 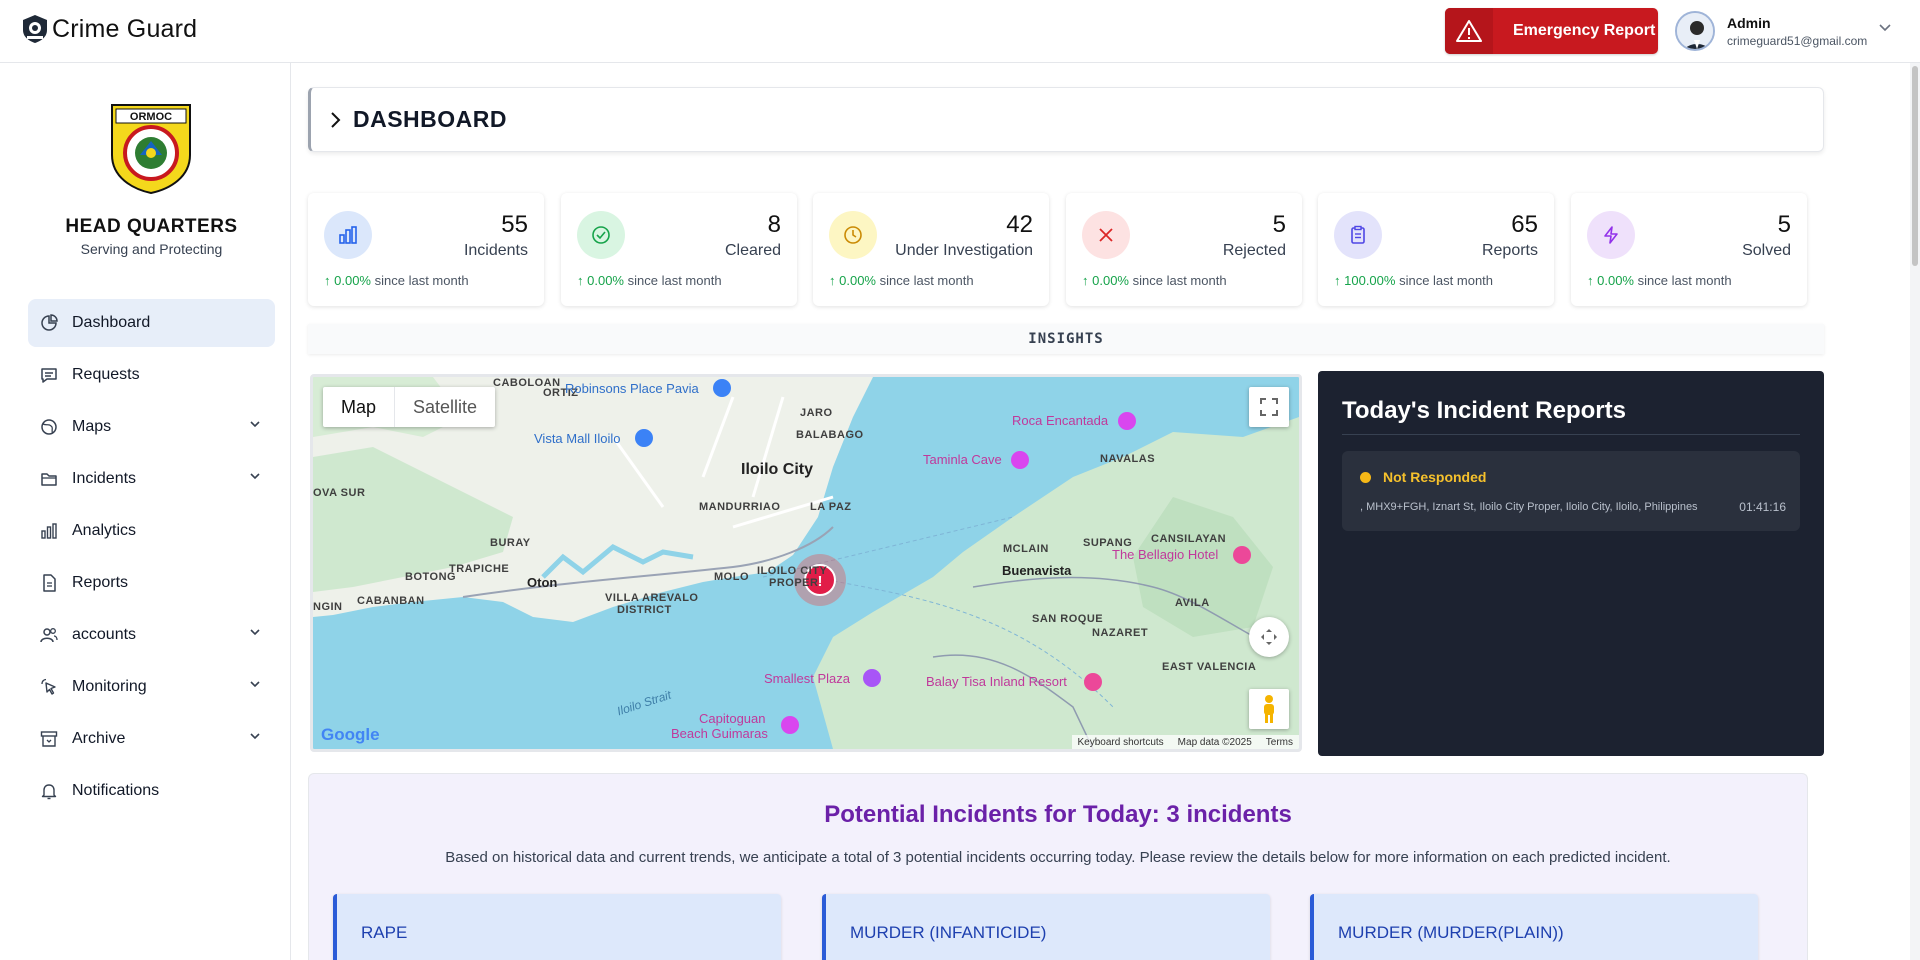 I want to click on stat-change: ↑ 100.00% since last month, so click(x=1414, y=280).